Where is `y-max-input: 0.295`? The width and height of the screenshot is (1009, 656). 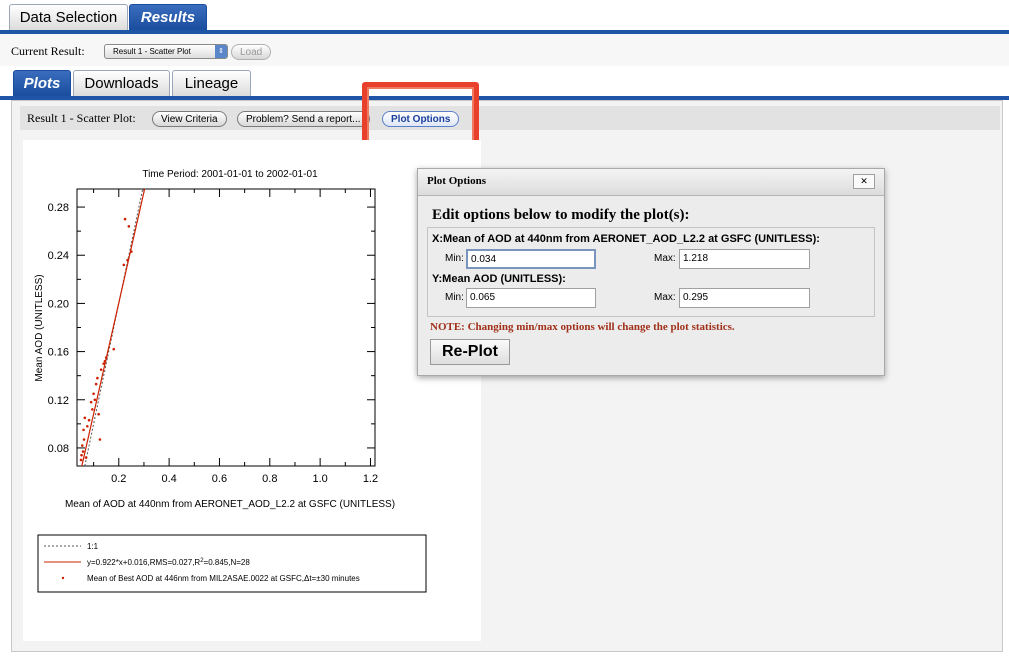
y-max-input: 0.295 is located at coordinates (744, 298).